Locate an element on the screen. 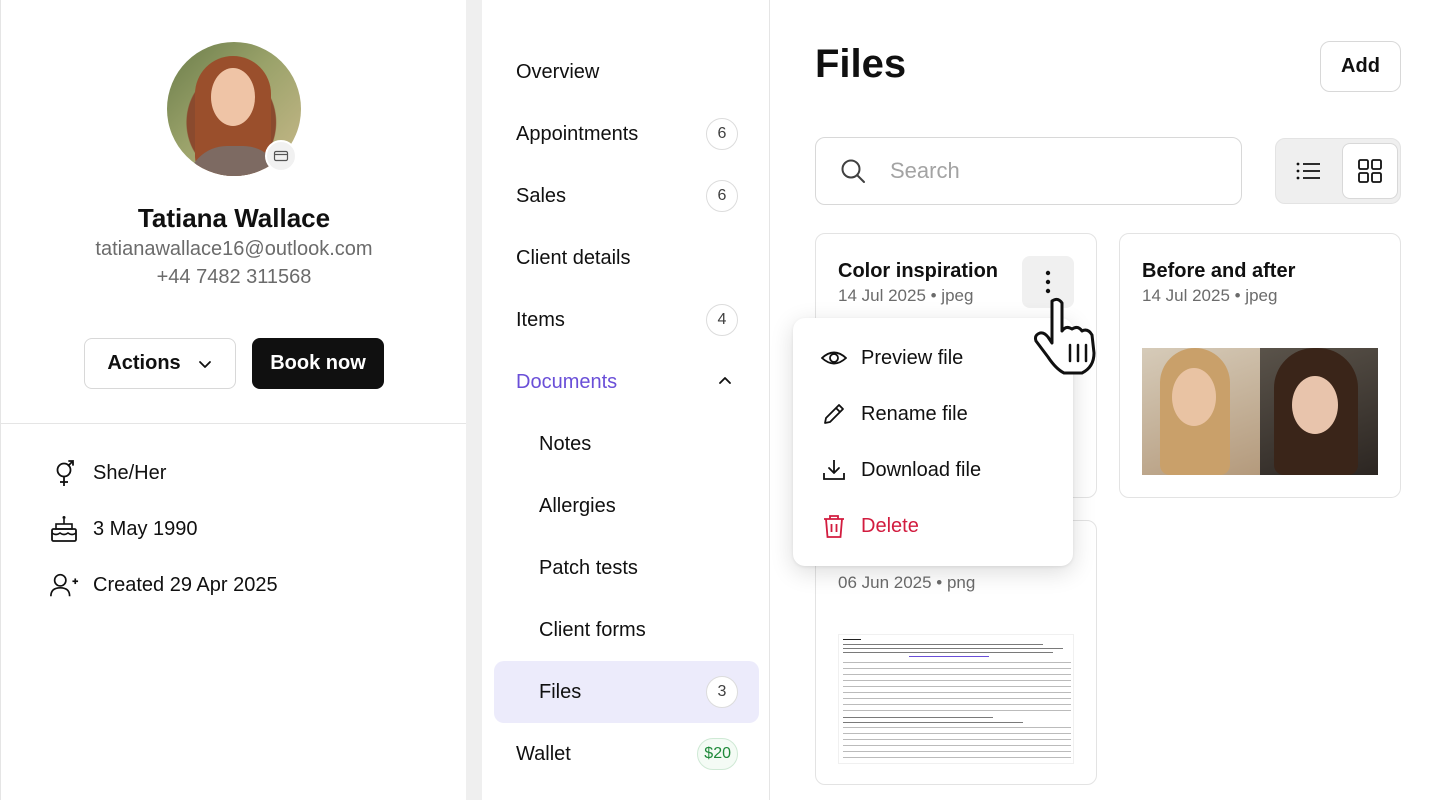 This screenshot has width=1440, height=800. wallet-balance-badge: $20 is located at coordinates (717, 754).